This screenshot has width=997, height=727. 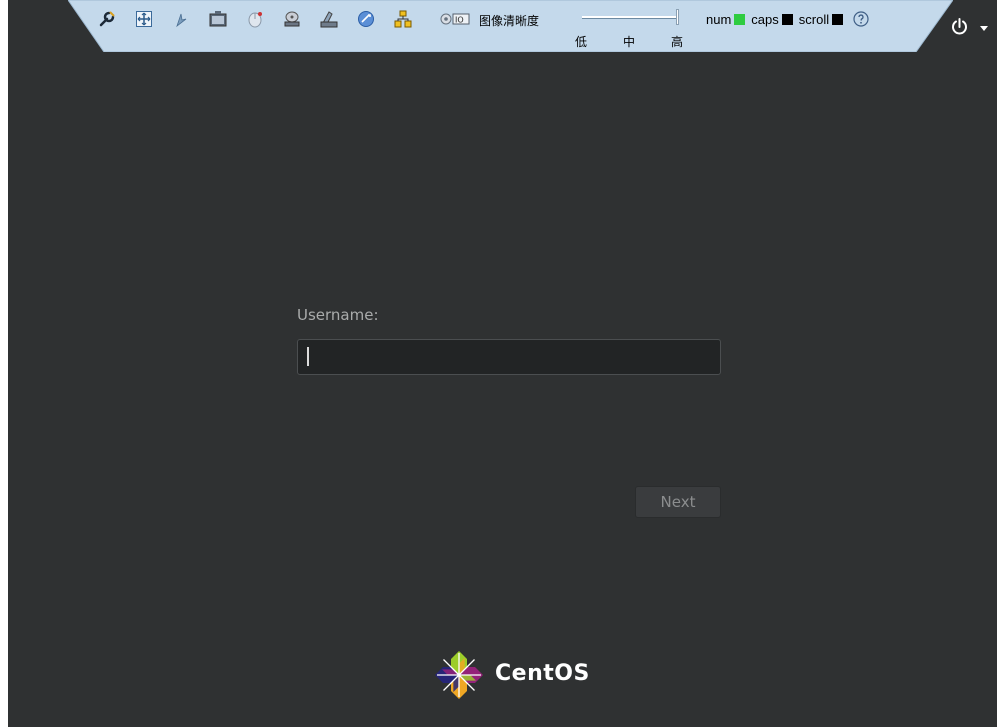 What do you see at coordinates (459, 675) in the screenshot?
I see `centos-emblem-icon` at bounding box center [459, 675].